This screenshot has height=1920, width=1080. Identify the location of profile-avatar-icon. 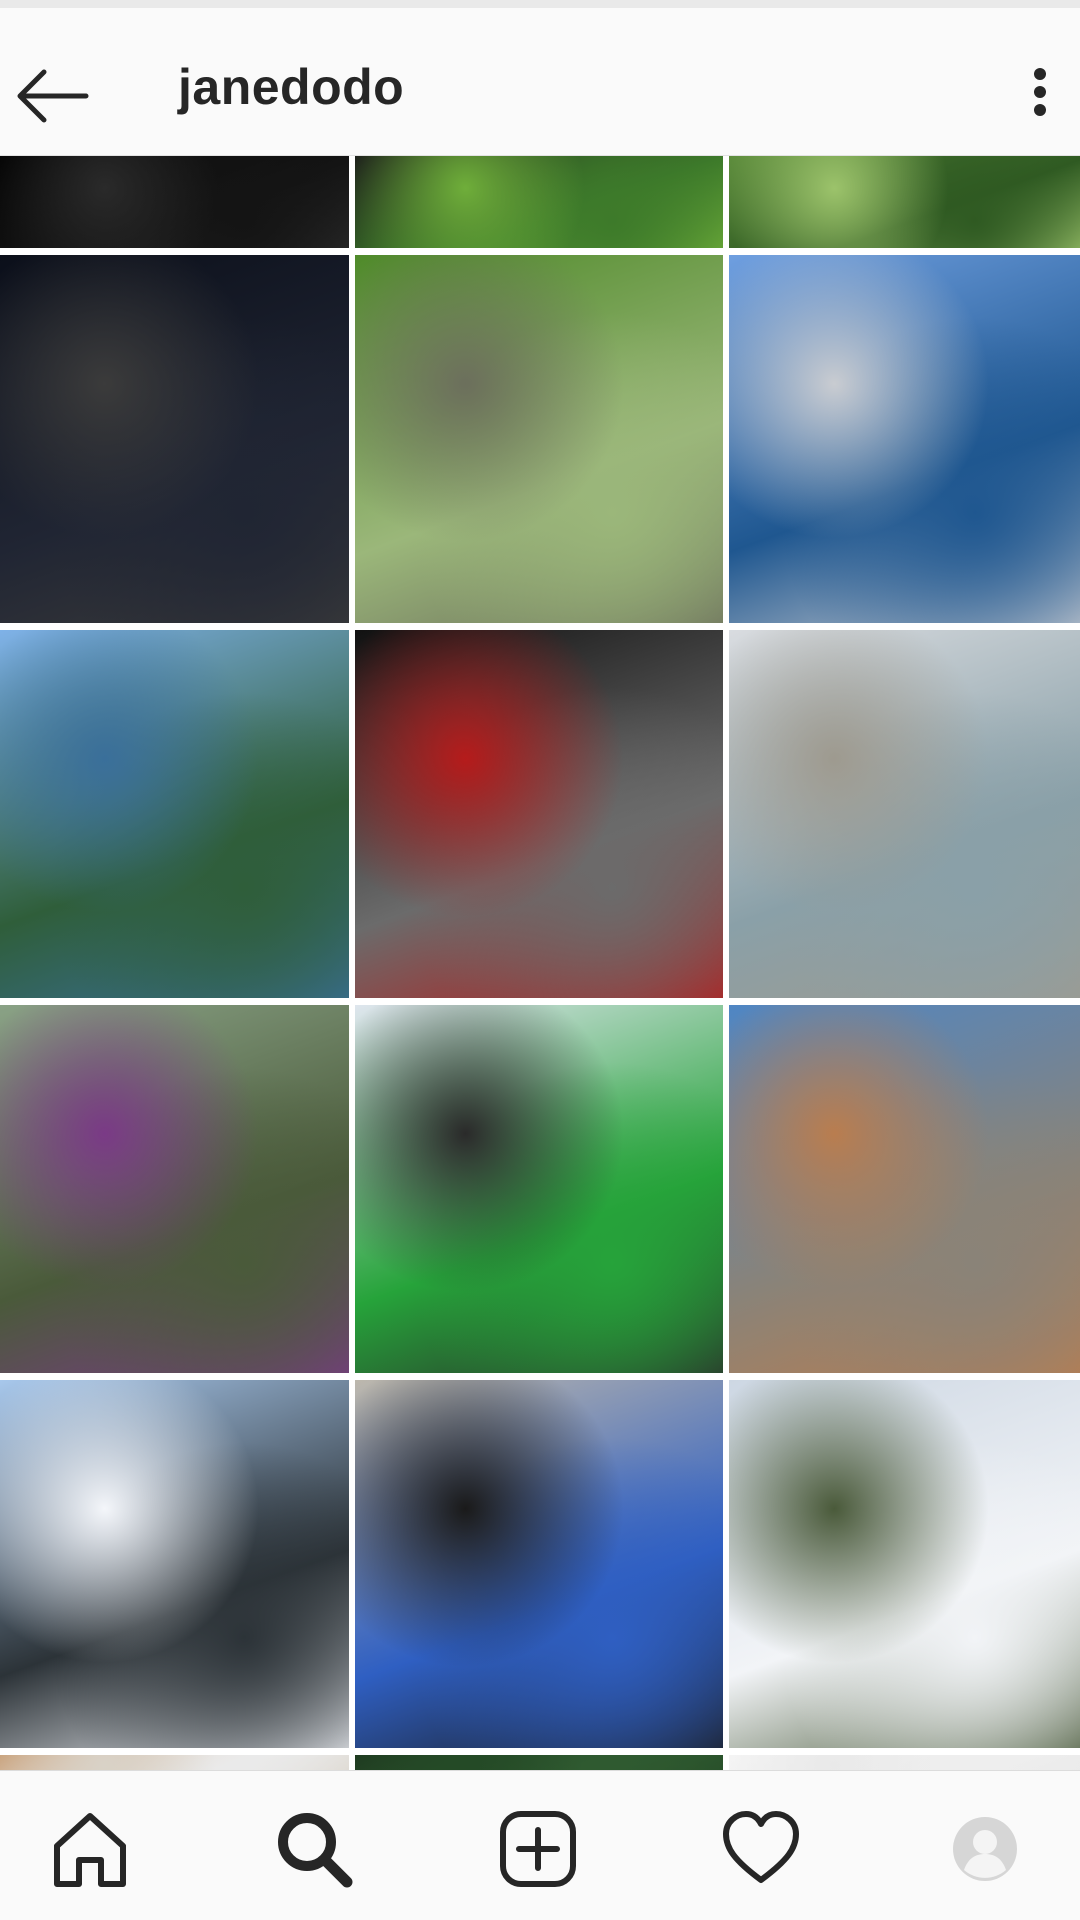
(985, 1849).